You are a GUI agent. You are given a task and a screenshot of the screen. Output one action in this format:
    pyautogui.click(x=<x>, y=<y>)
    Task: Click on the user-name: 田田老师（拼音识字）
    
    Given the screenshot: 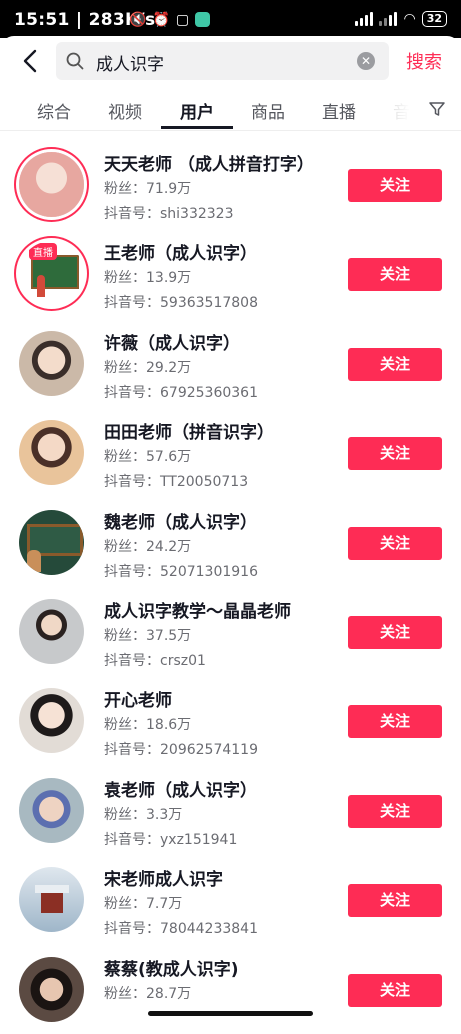 What is the action you would take?
    pyautogui.click(x=189, y=433)
    